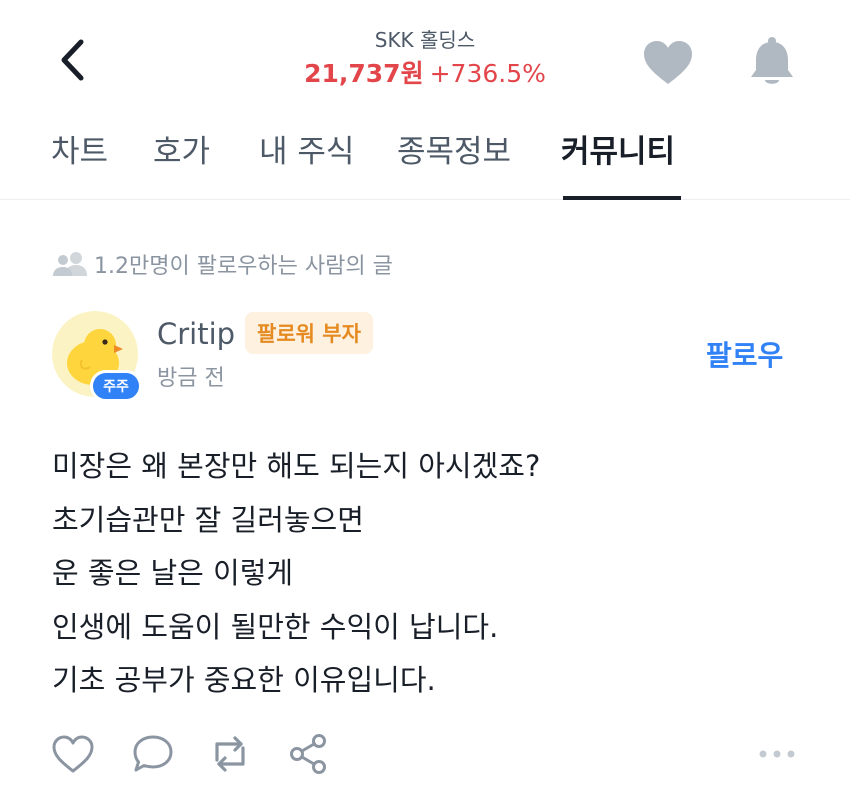 The height and width of the screenshot is (807, 850). I want to click on like-button, so click(73, 754).